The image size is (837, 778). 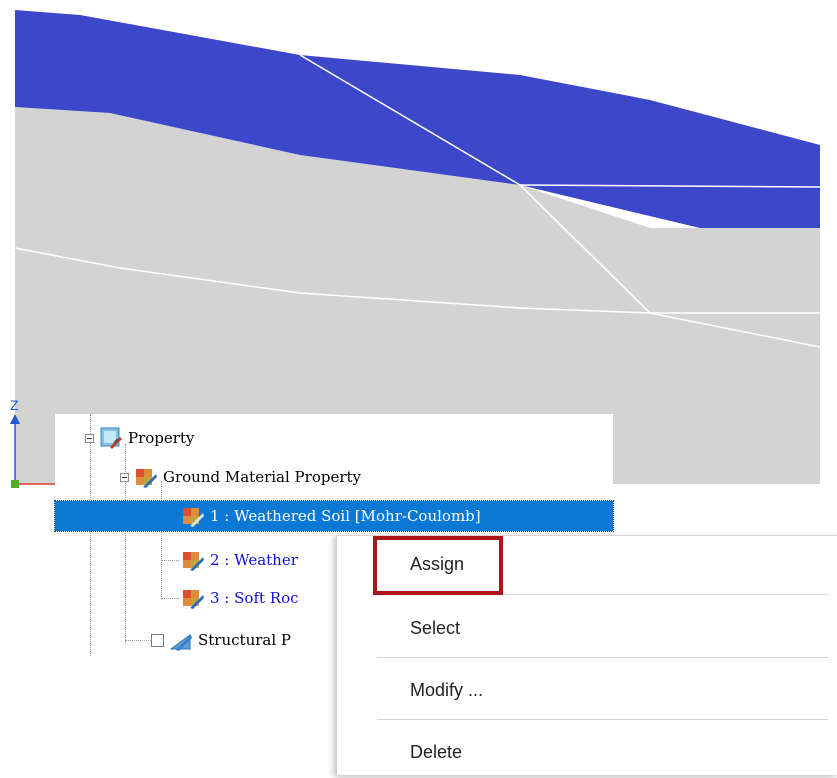 I want to click on menu-item-label: Delete, so click(x=436, y=752).